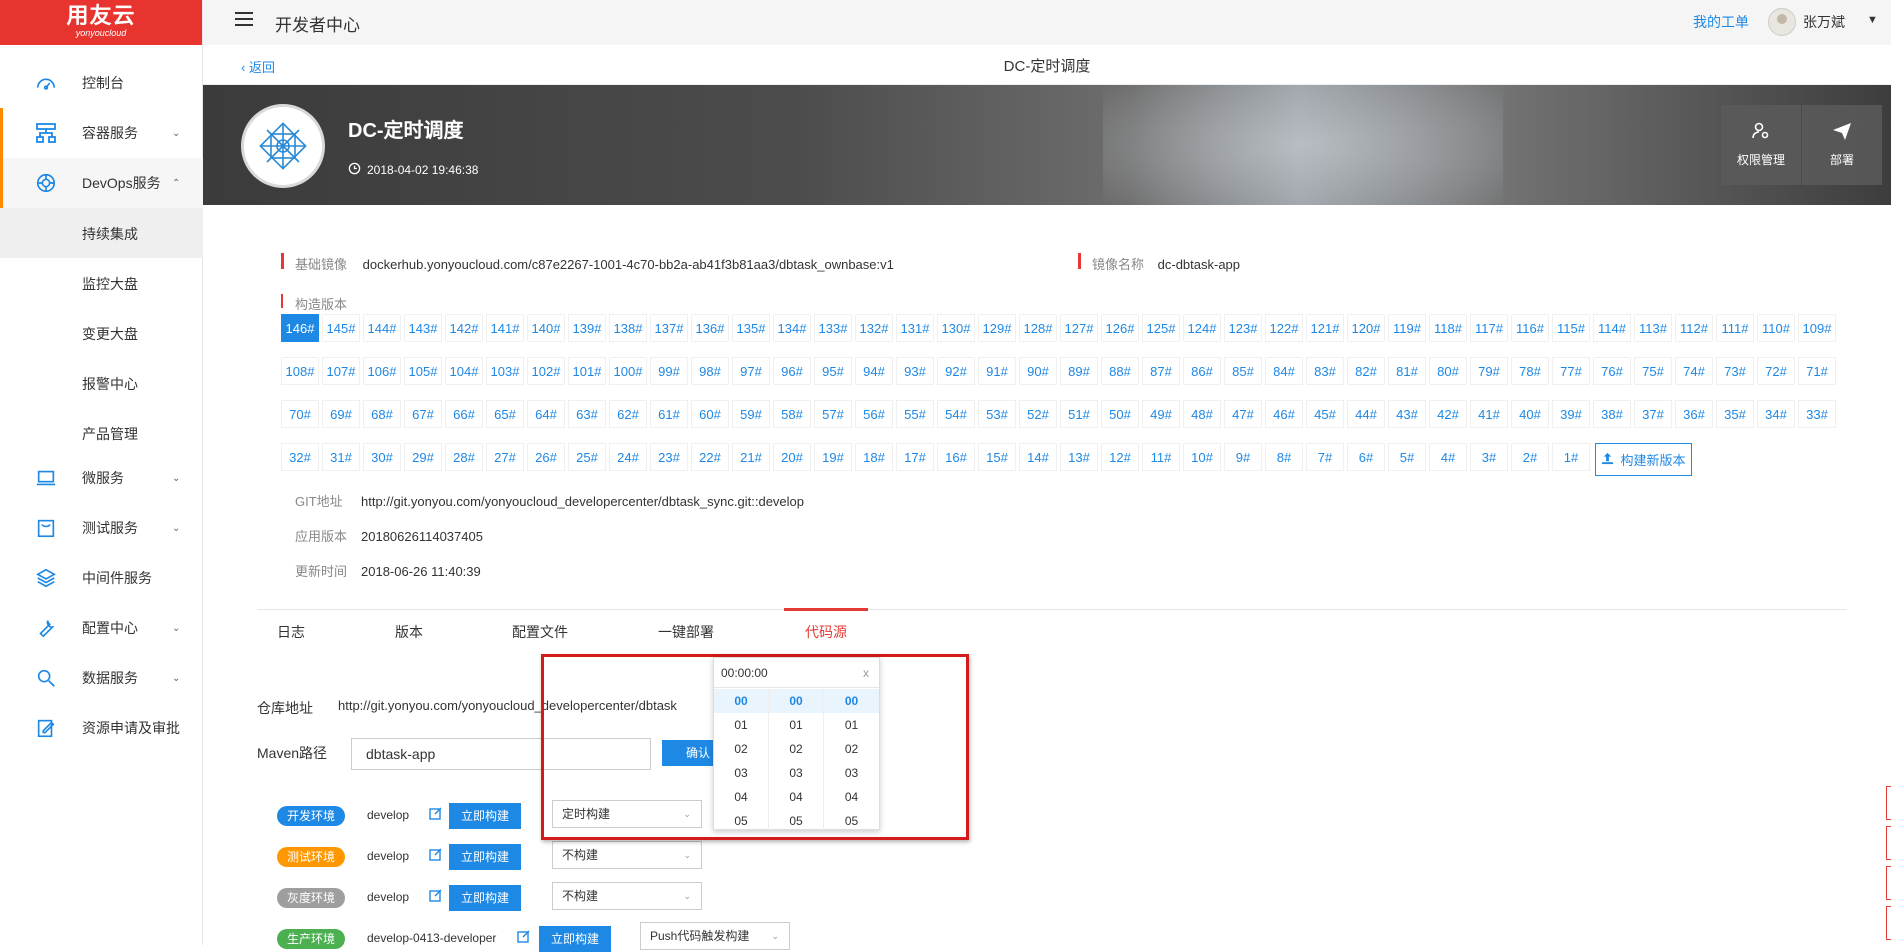 Image resolution: width=1891 pixels, height=952 pixels. What do you see at coordinates (1824, 22) in the screenshot?
I see `username: 张万斌` at bounding box center [1824, 22].